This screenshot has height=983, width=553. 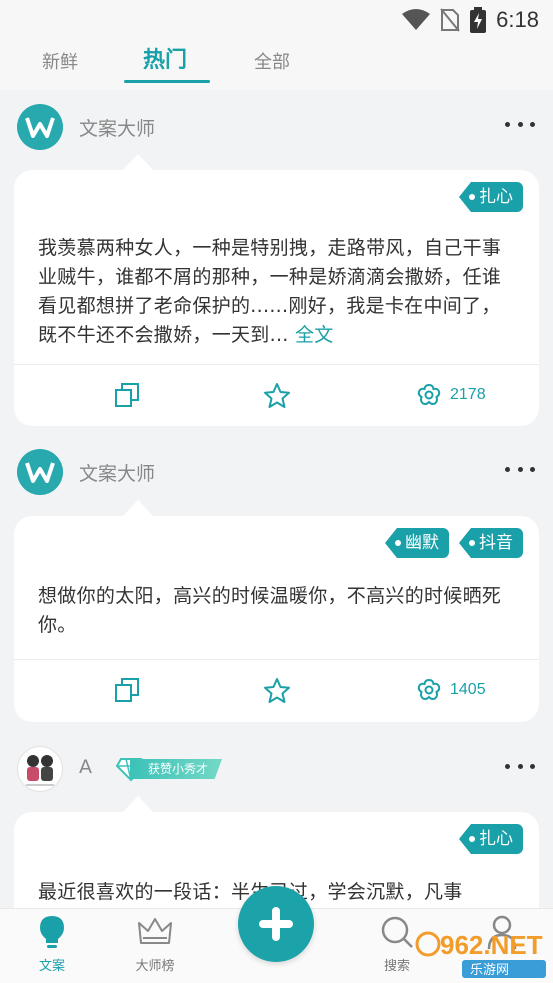 I want to click on like-button: 1405, so click(x=451, y=690).